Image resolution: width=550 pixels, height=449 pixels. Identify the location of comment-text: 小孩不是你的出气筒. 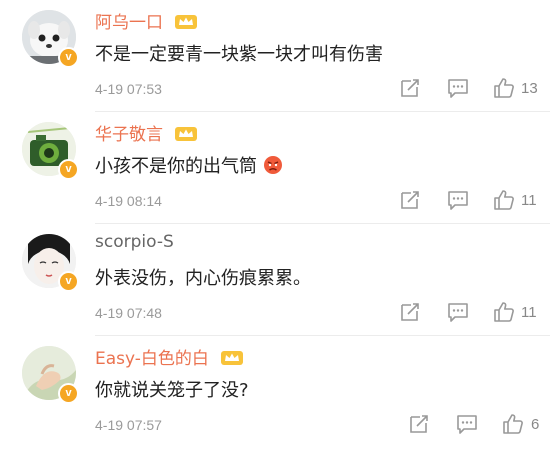
(176, 166).